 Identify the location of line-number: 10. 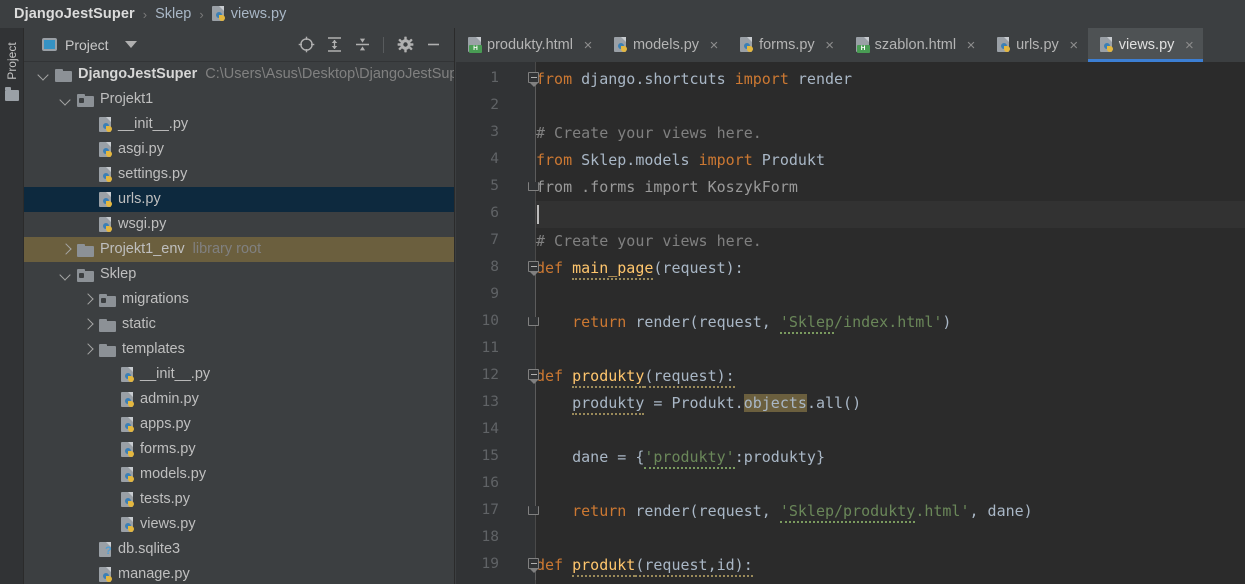
(490, 321).